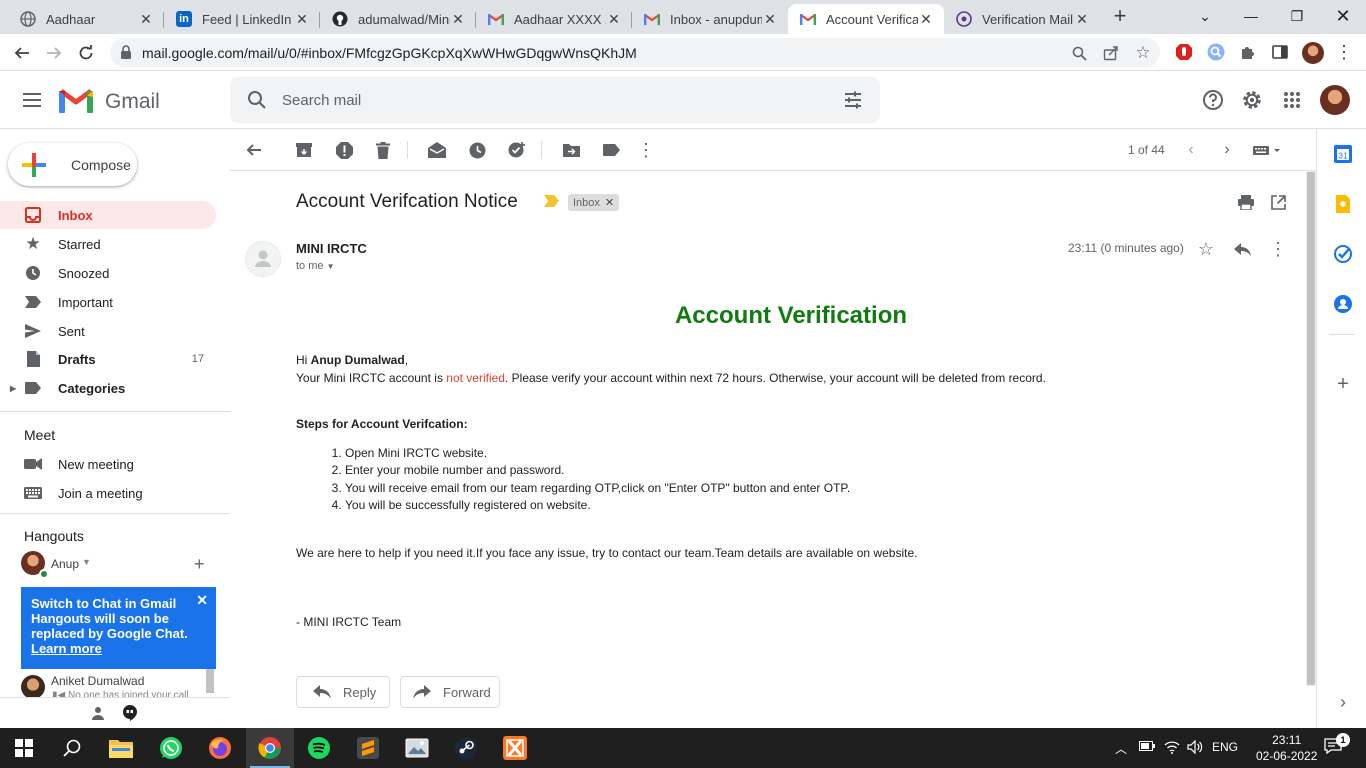 The width and height of the screenshot is (1366, 768). Describe the element at coordinates (242, 19) in the screenshot. I see `browser-tab-linkedin: in Feed | LinkedIn ✕` at that location.